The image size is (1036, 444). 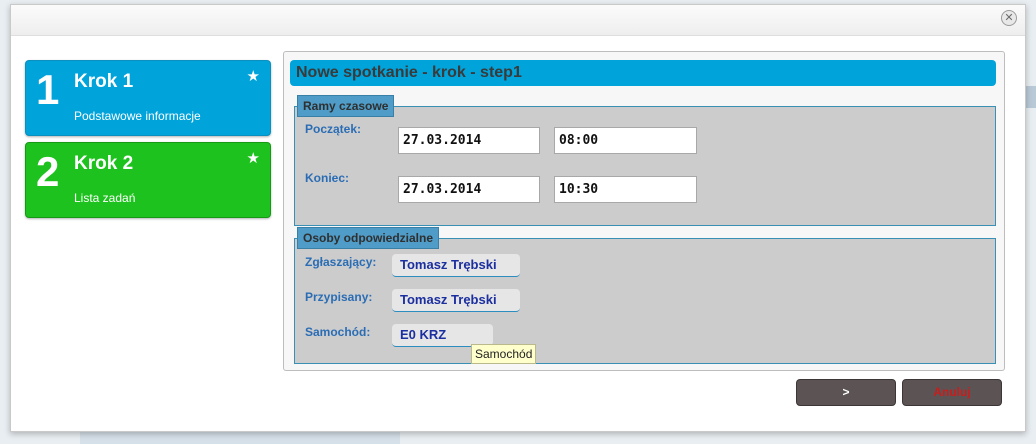 I want to click on responsible-people-legend: Osoby odpowiedzialne, so click(x=368, y=238).